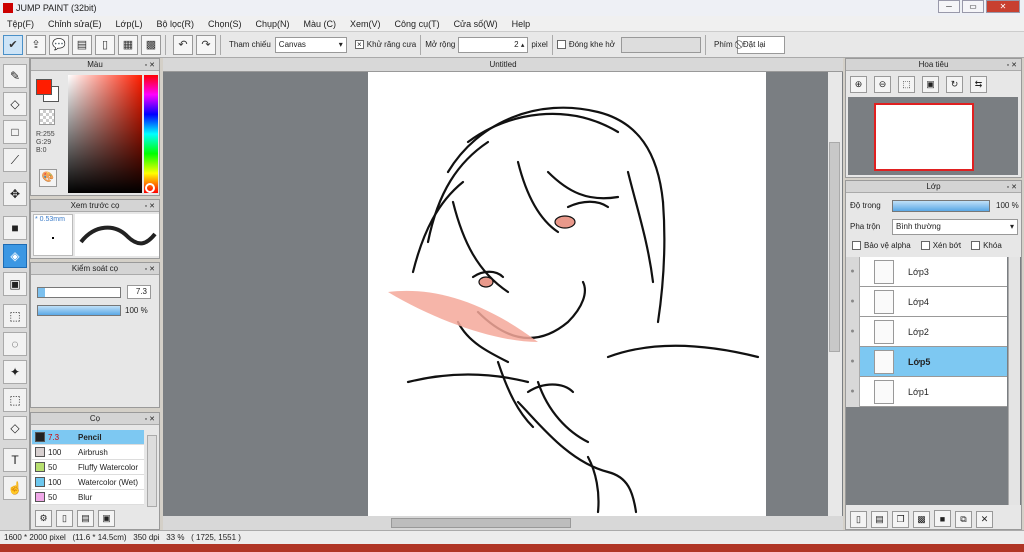 This screenshot has width=1024, height=552. What do you see at coordinates (924, 137) in the screenshot?
I see `navigator-viewport` at bounding box center [924, 137].